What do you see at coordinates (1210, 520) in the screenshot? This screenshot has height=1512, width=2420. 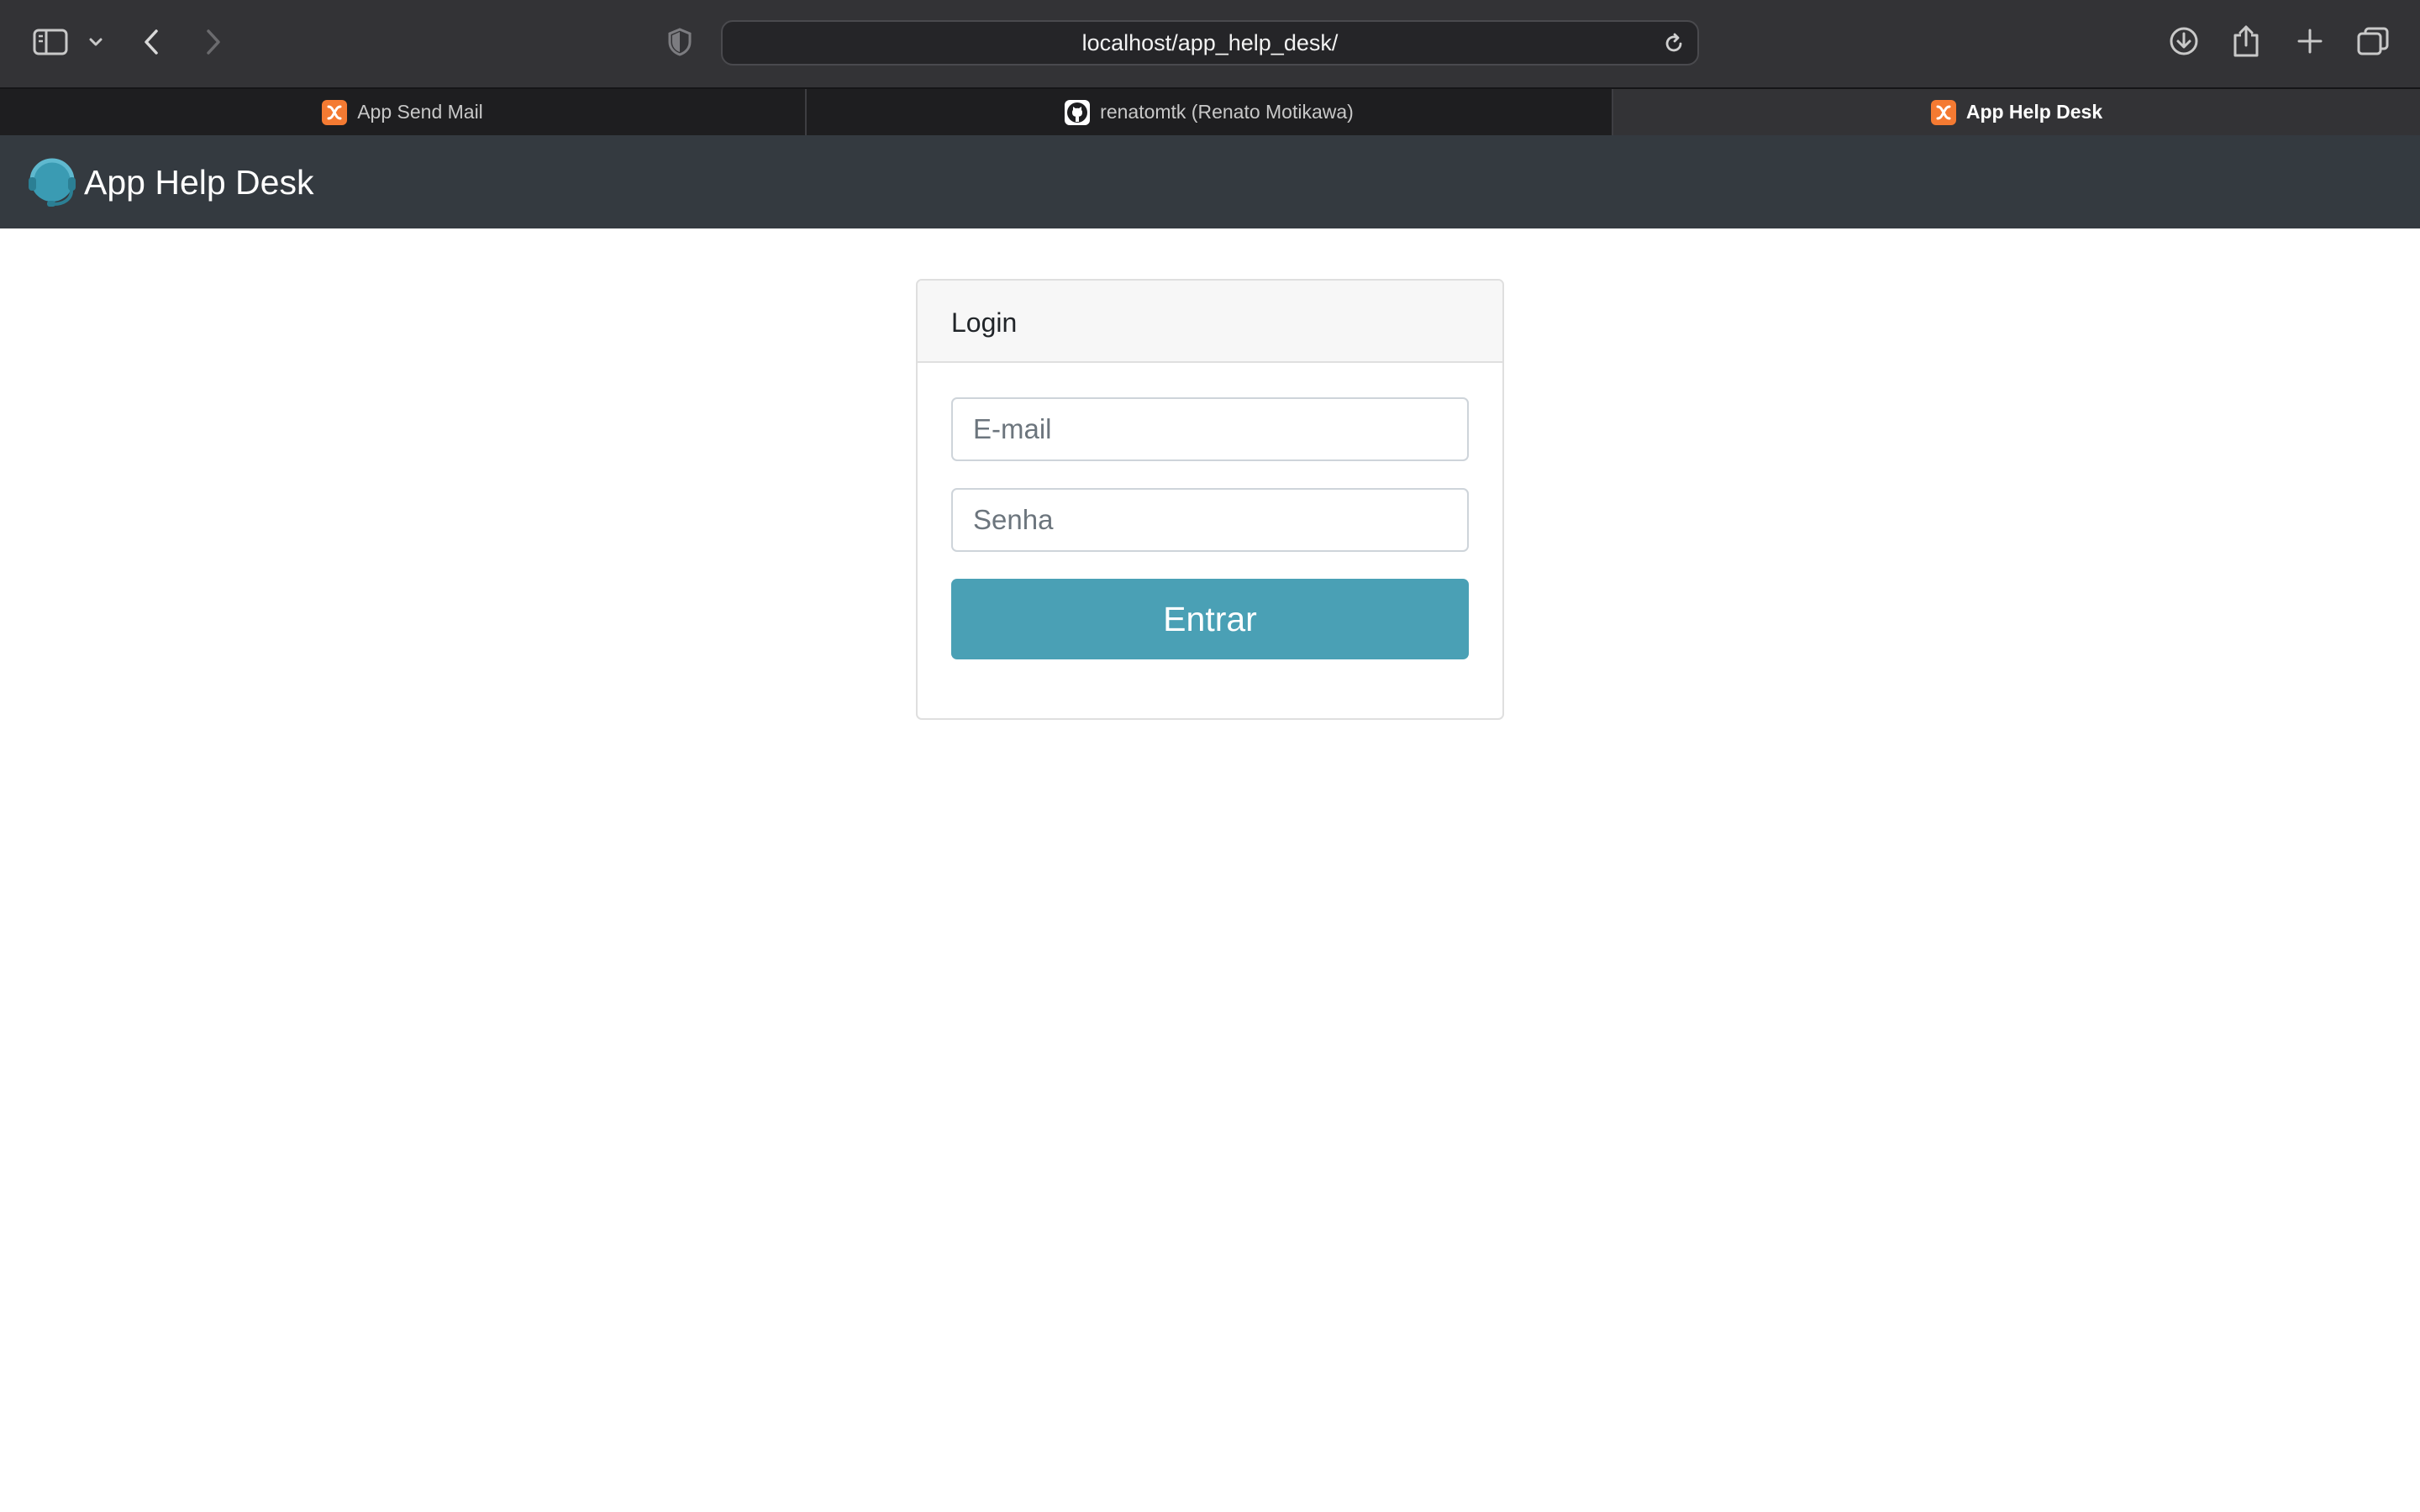 I see `password-field` at bounding box center [1210, 520].